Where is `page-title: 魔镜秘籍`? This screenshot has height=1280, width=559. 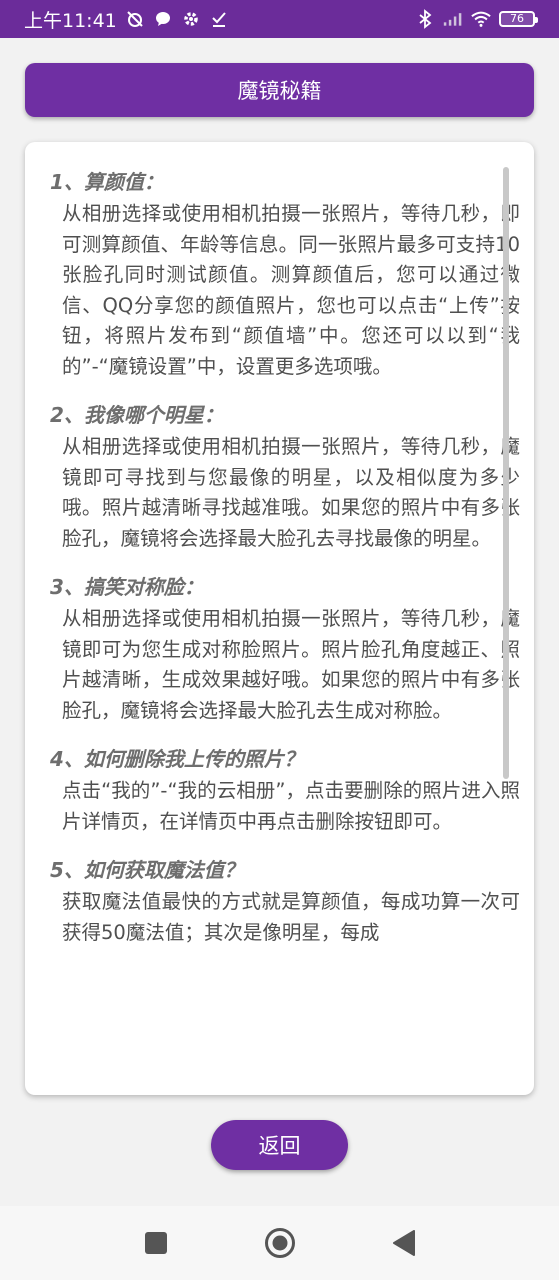 page-title: 魔镜秘籍 is located at coordinates (279, 91).